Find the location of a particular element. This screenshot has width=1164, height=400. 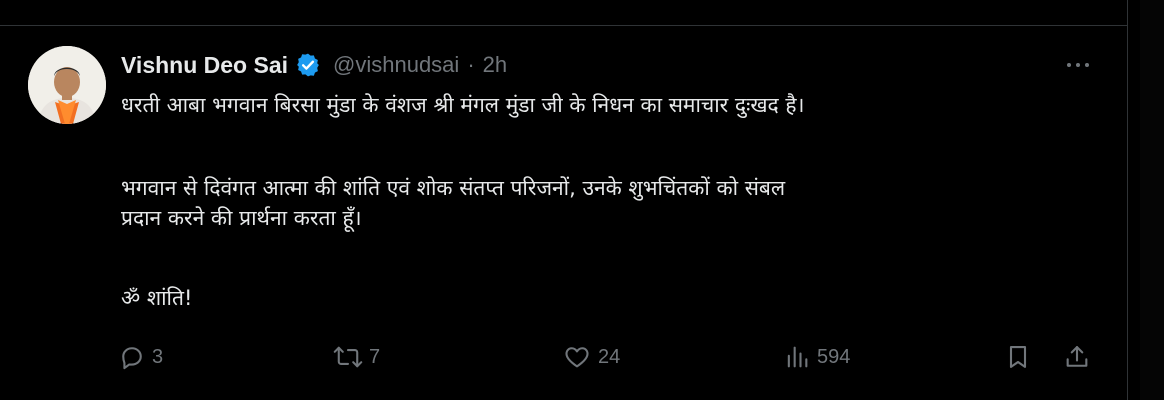

tweet-text-line-4: ॐ शांति! is located at coordinates (157, 298).